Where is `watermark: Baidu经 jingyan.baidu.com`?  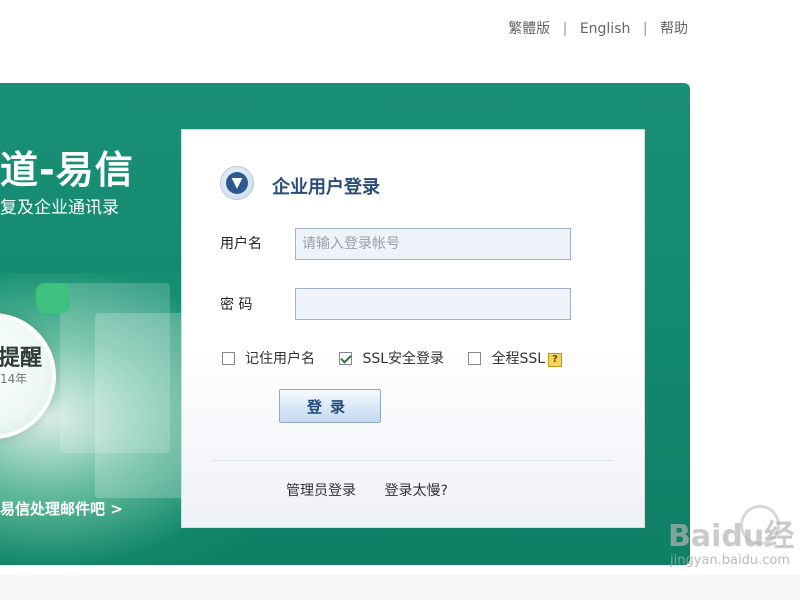 watermark: Baidu经 jingyan.baidu.com is located at coordinates (734, 540).